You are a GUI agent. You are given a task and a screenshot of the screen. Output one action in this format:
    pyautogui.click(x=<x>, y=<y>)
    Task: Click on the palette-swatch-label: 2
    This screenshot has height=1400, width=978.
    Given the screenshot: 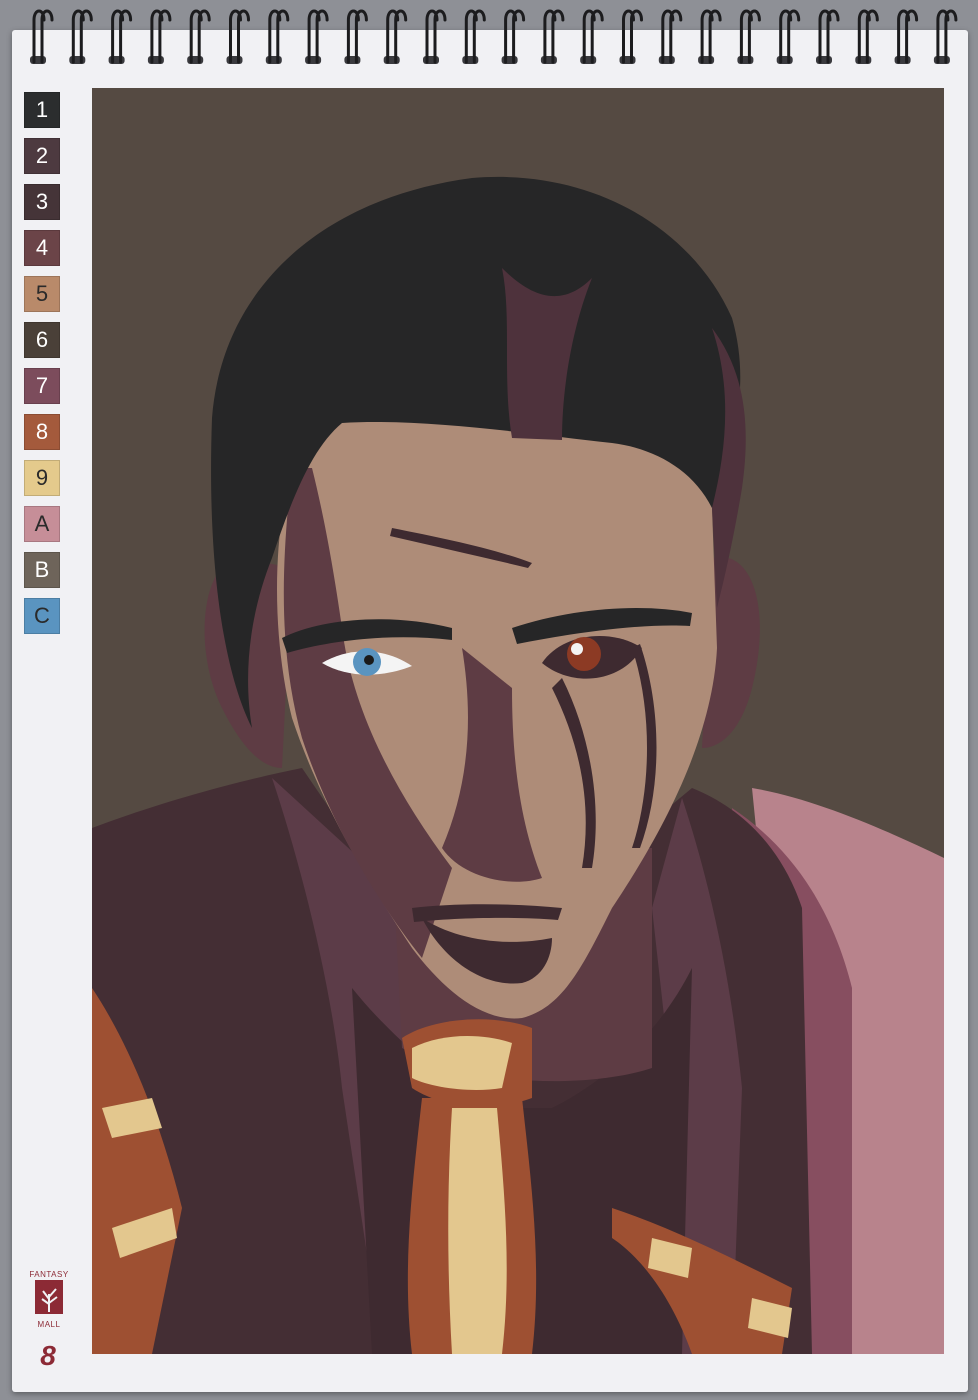 What is the action you would take?
    pyautogui.click(x=42, y=155)
    